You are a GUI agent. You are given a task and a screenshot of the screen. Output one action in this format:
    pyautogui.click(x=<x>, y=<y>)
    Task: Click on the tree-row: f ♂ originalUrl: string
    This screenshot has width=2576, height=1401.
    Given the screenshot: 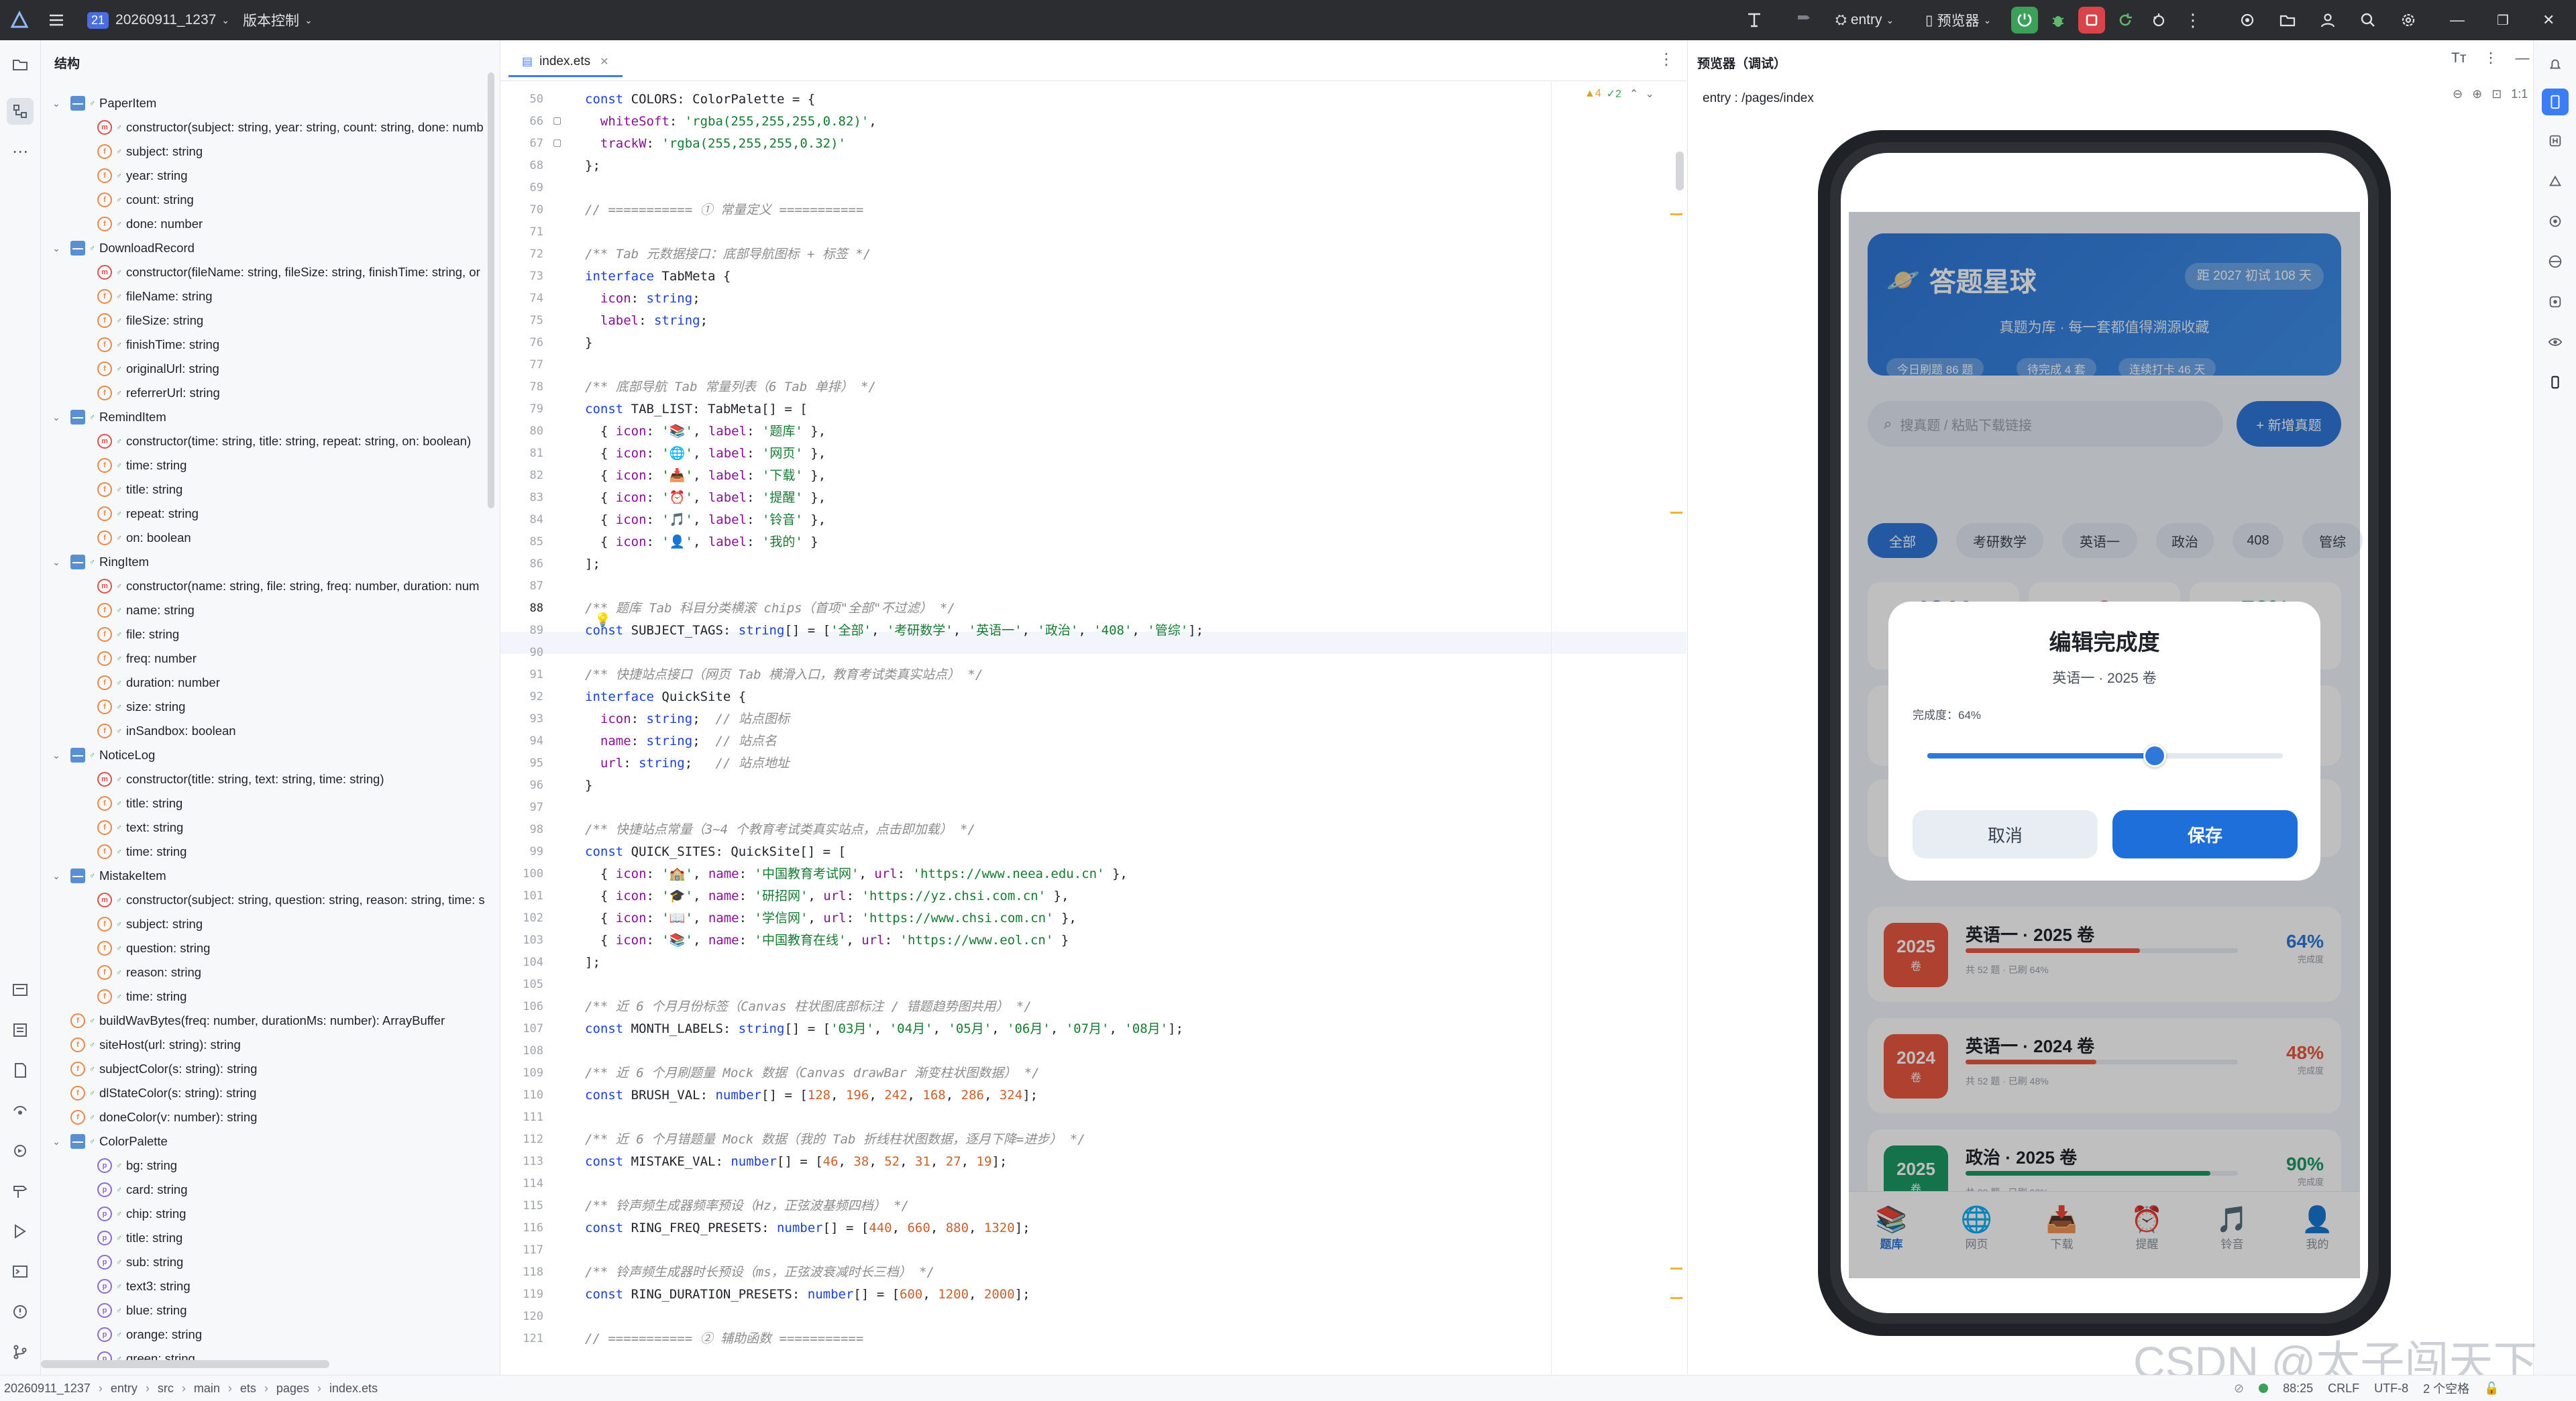 What is the action you would take?
    pyautogui.click(x=265, y=369)
    